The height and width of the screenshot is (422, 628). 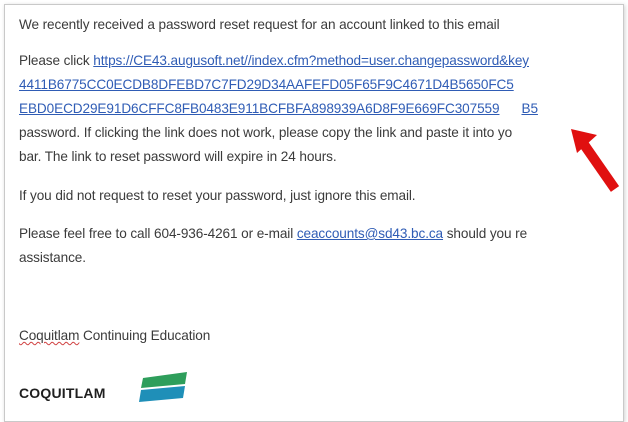 What do you see at coordinates (485, 233) in the screenshot?
I see `contact-suffix: should you re` at bounding box center [485, 233].